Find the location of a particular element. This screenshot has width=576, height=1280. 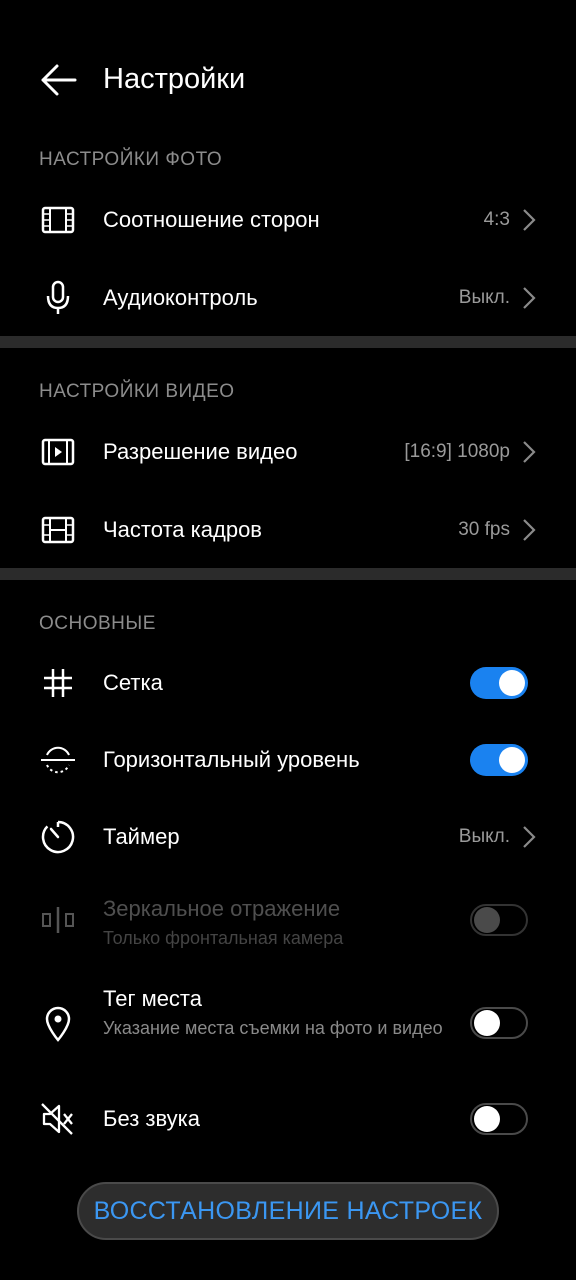

video-resolution-icon is located at coordinates (58, 452).